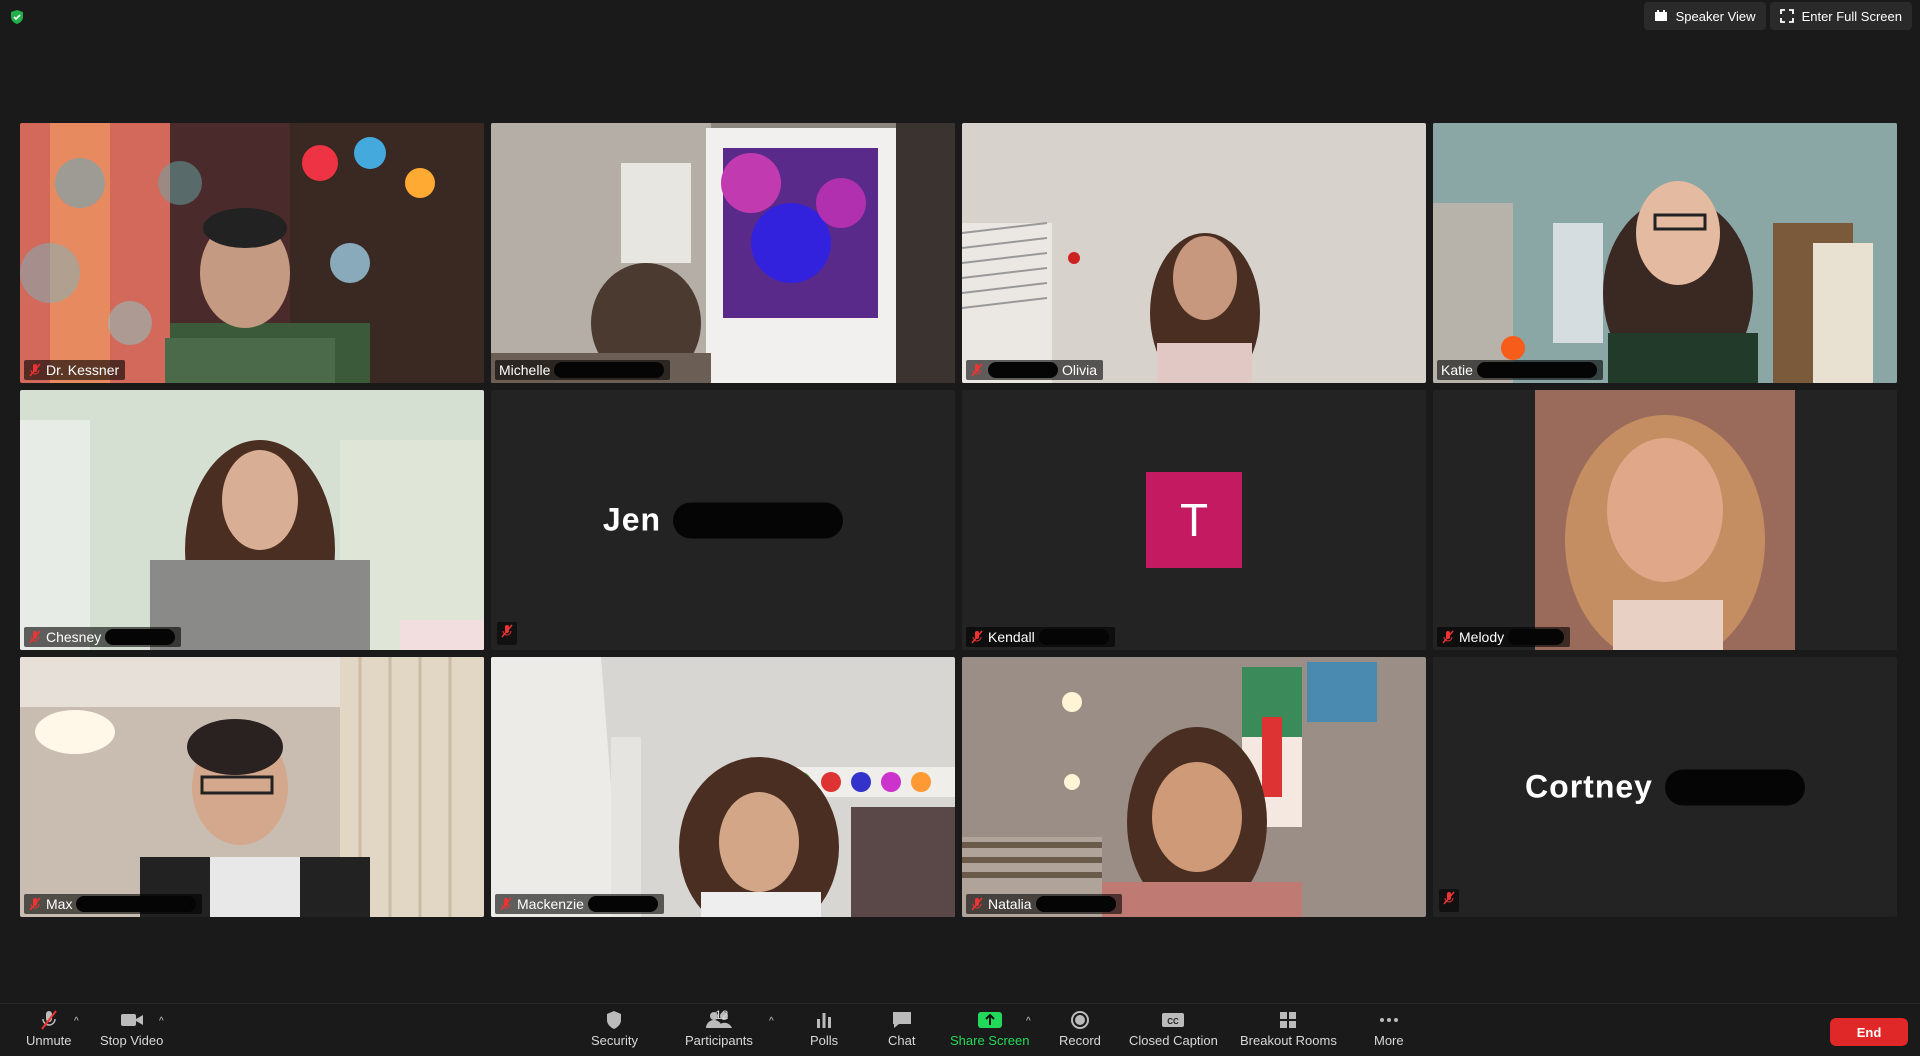 The image size is (1920, 1056). I want to click on participant-name: Max, so click(59, 904).